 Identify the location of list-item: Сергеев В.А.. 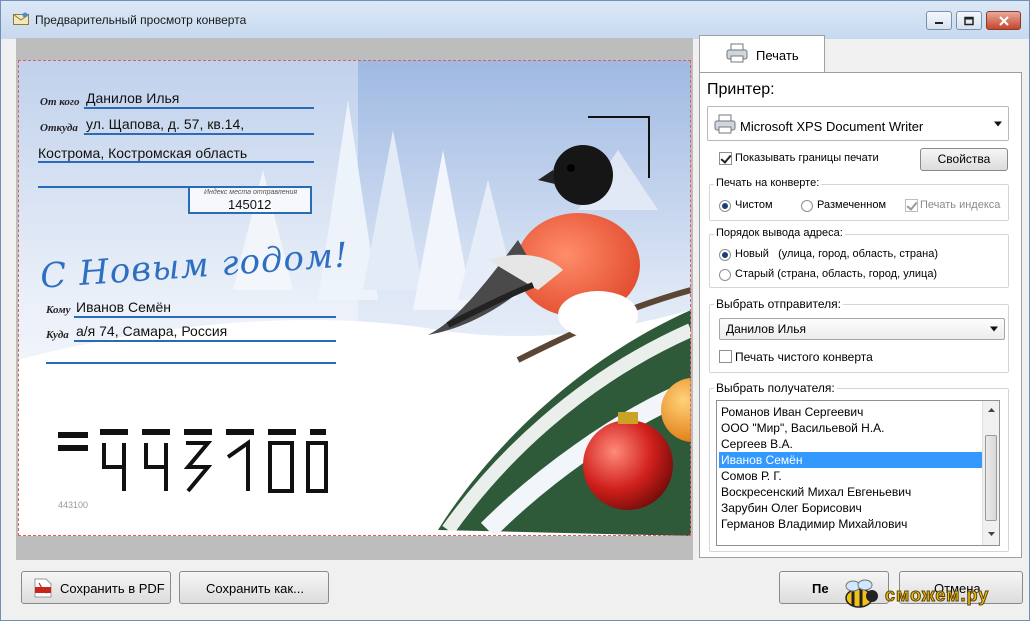
(850, 444).